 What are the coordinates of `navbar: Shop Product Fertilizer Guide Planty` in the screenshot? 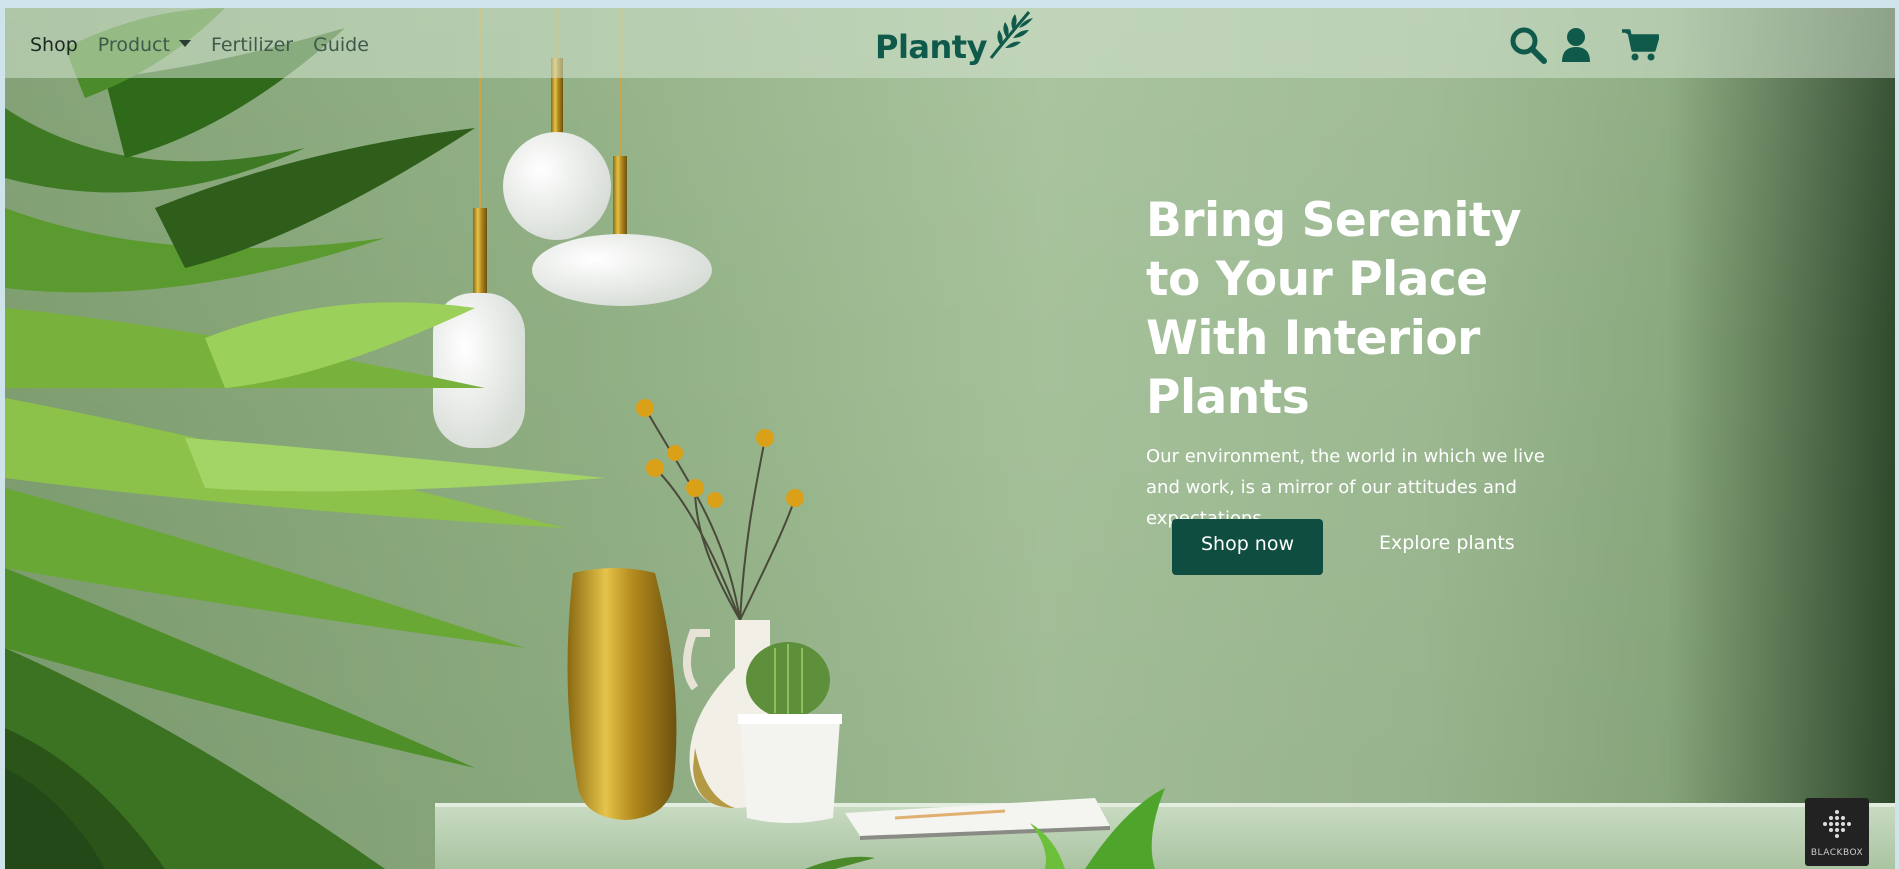 It's located at (950, 43).